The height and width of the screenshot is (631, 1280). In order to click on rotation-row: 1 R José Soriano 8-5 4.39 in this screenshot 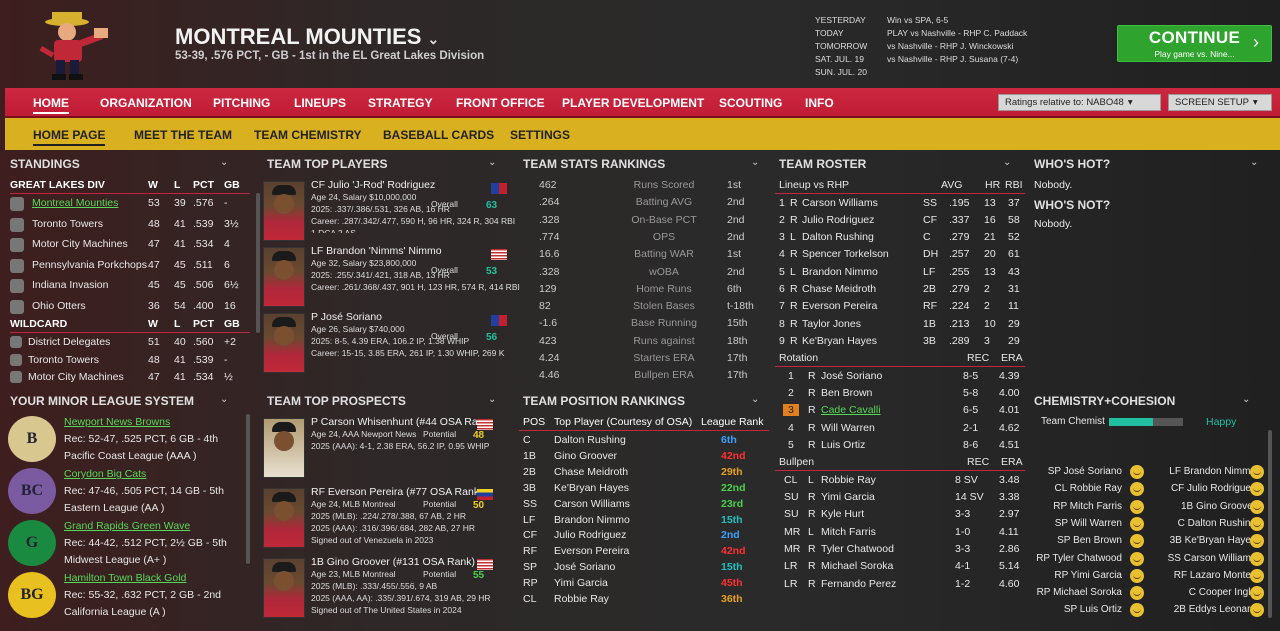, I will do `click(900, 376)`.